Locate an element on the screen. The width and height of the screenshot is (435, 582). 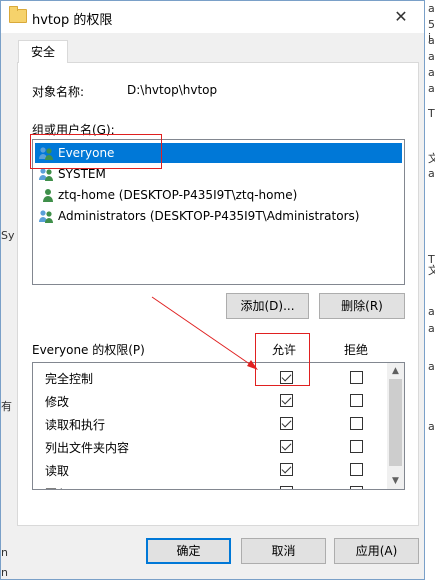
annotation-arrow is located at coordinates (204, 333).